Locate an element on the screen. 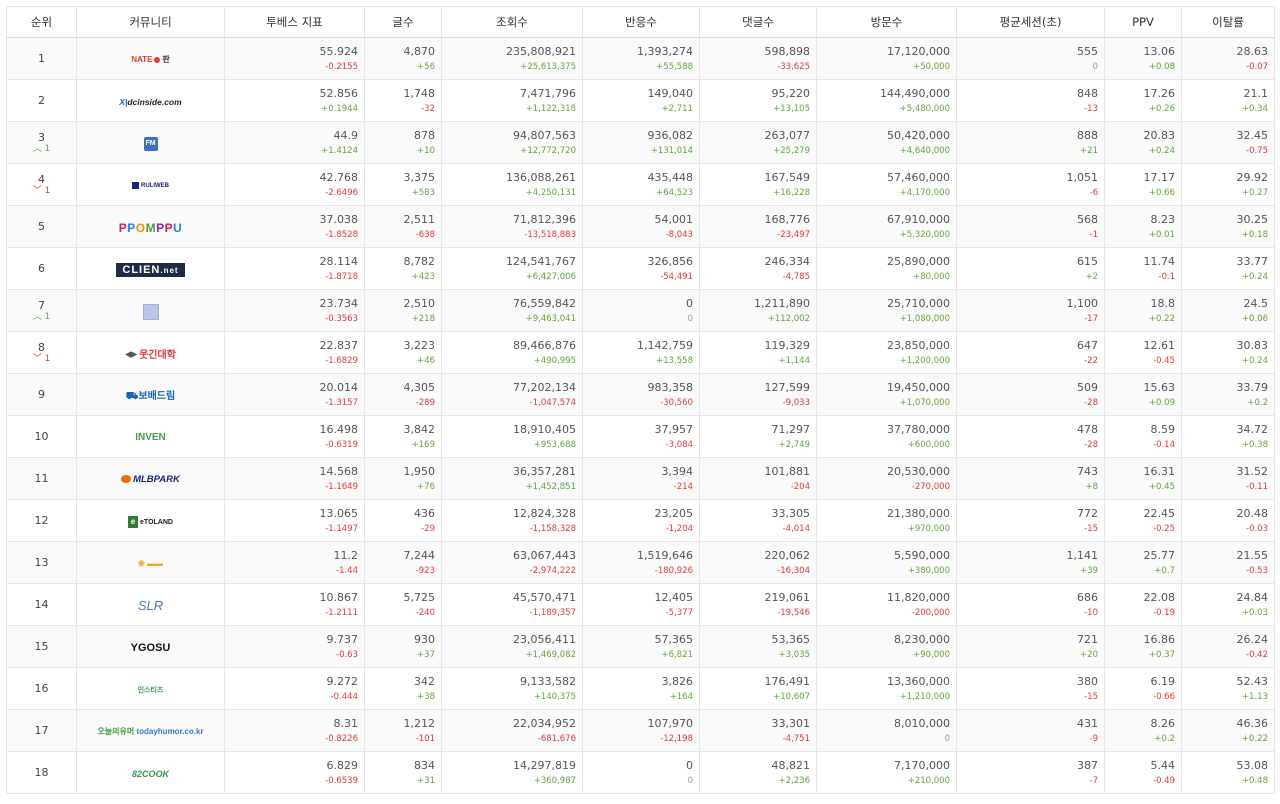  column-header-tobes-index: 투베스 지표 is located at coordinates (294, 22).